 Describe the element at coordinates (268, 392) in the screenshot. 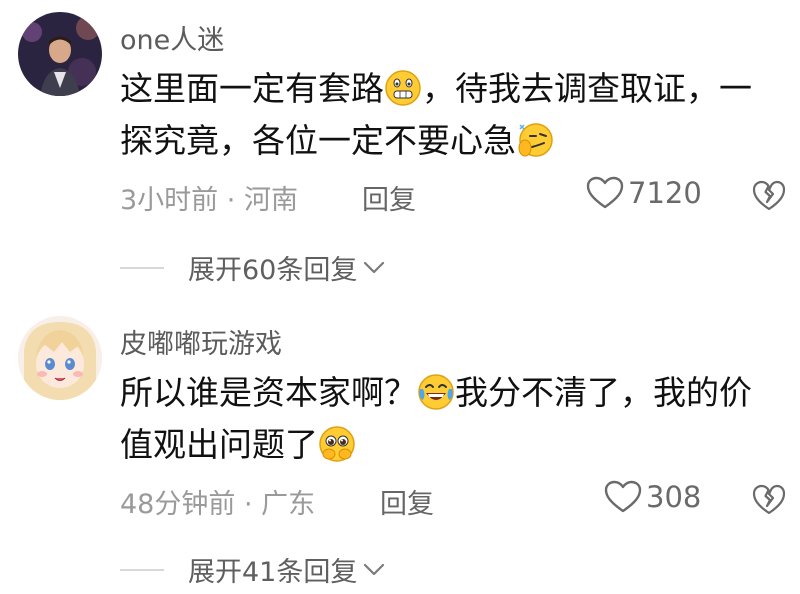

I see `comment-text: 所以谁是资本家啊？` at that location.